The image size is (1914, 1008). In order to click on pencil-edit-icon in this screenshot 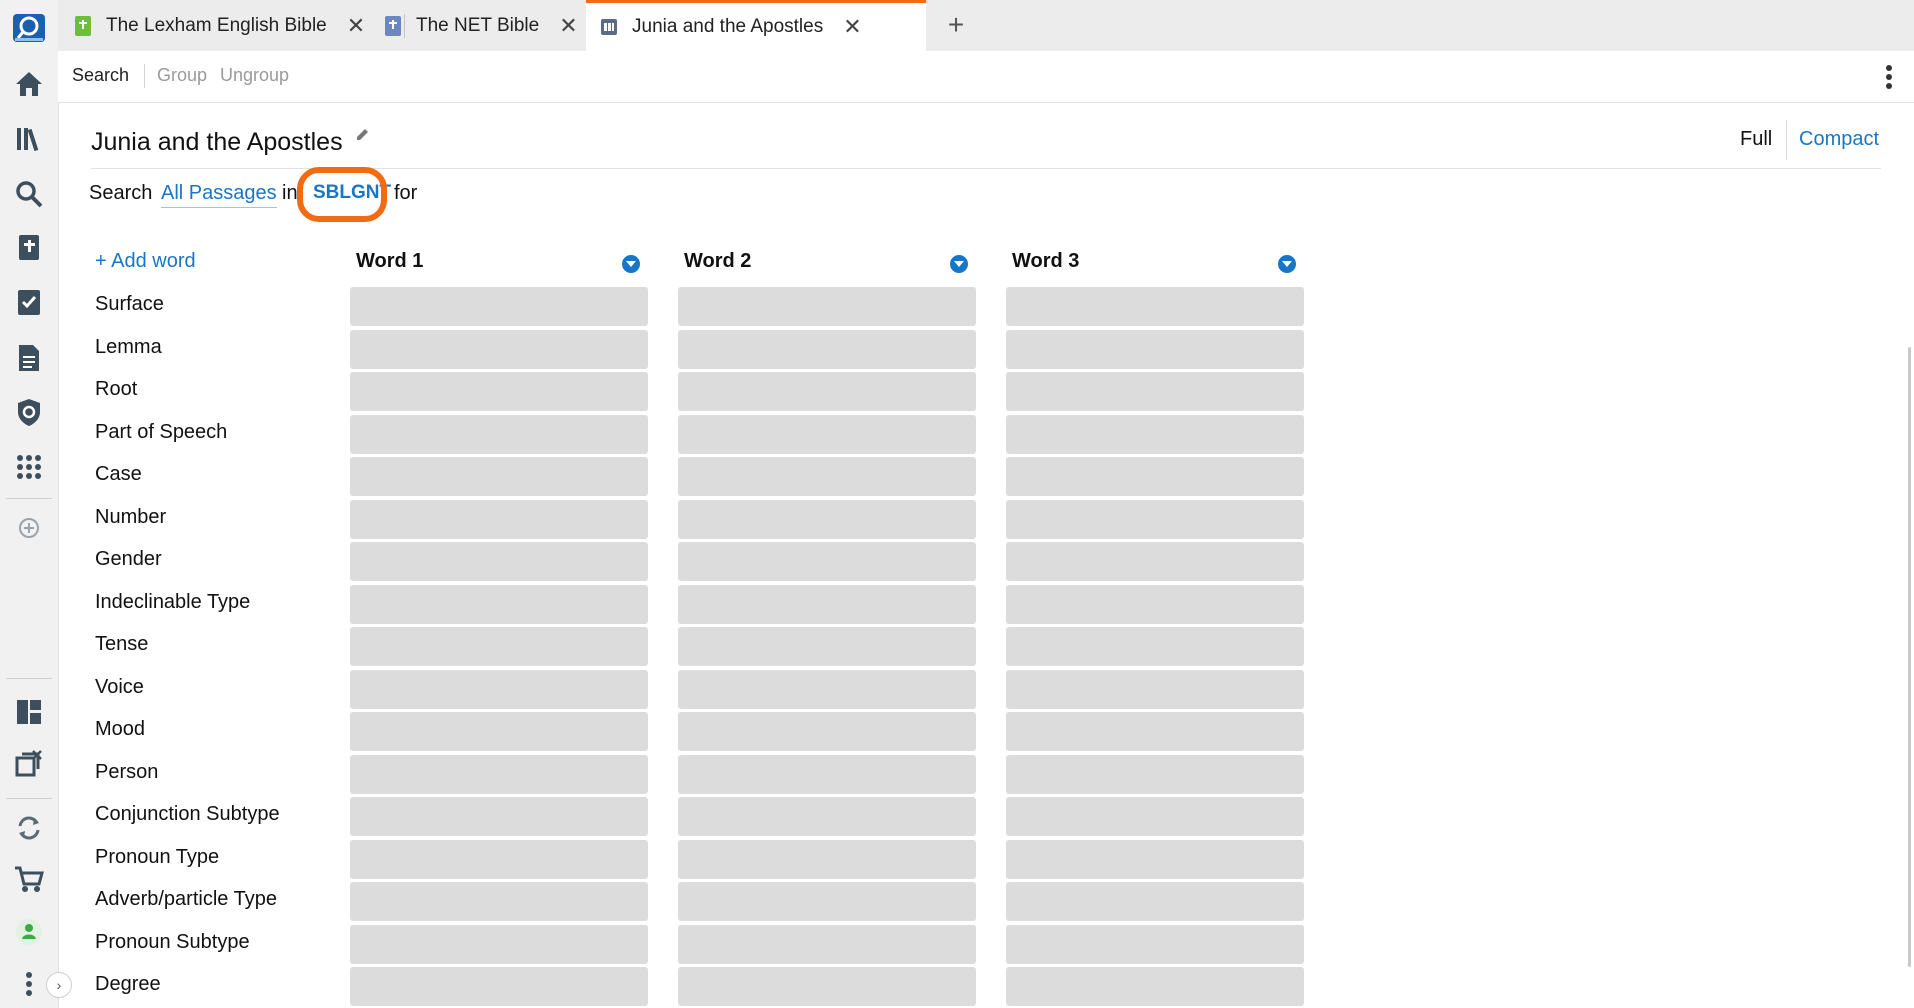, I will do `click(363, 135)`.